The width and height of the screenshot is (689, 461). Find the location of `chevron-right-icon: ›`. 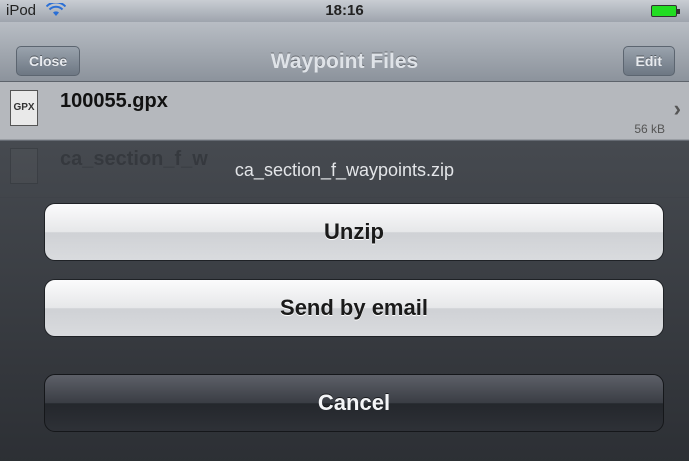

chevron-right-icon: › is located at coordinates (677, 108).